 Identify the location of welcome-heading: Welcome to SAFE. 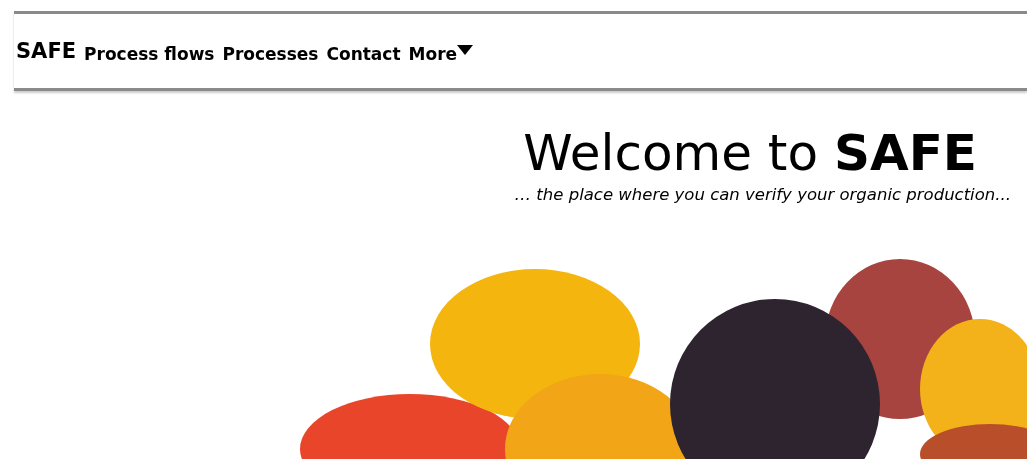
(750, 153).